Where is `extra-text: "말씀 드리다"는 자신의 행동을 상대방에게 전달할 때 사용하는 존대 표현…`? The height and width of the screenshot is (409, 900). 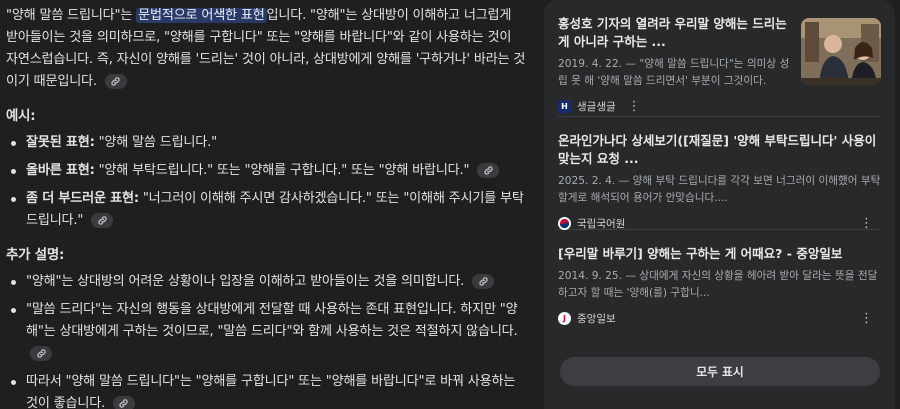
extra-text: "말씀 드리다"는 자신의 행동을 상대방에게 전달할 때 사용하는 존대 표현… is located at coordinates (272, 320).